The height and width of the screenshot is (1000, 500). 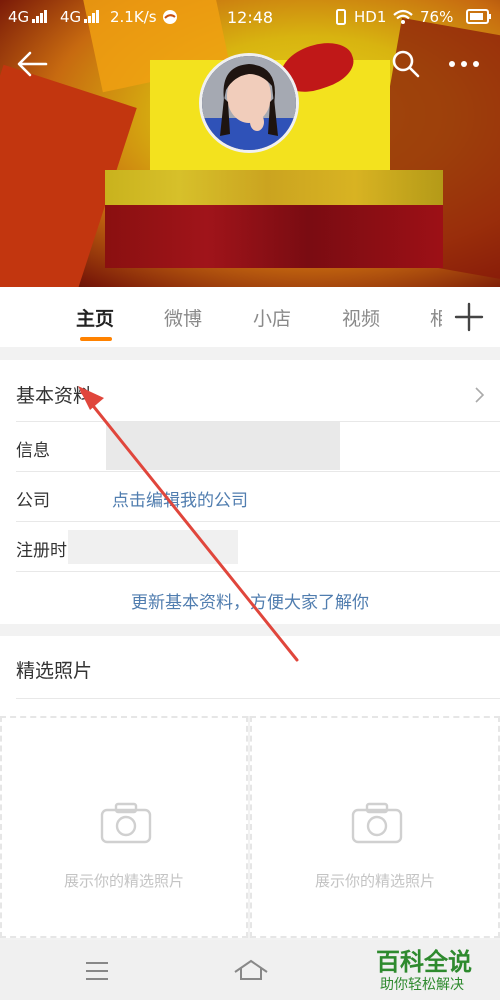 I want to click on home-icon, so click(x=251, y=970).